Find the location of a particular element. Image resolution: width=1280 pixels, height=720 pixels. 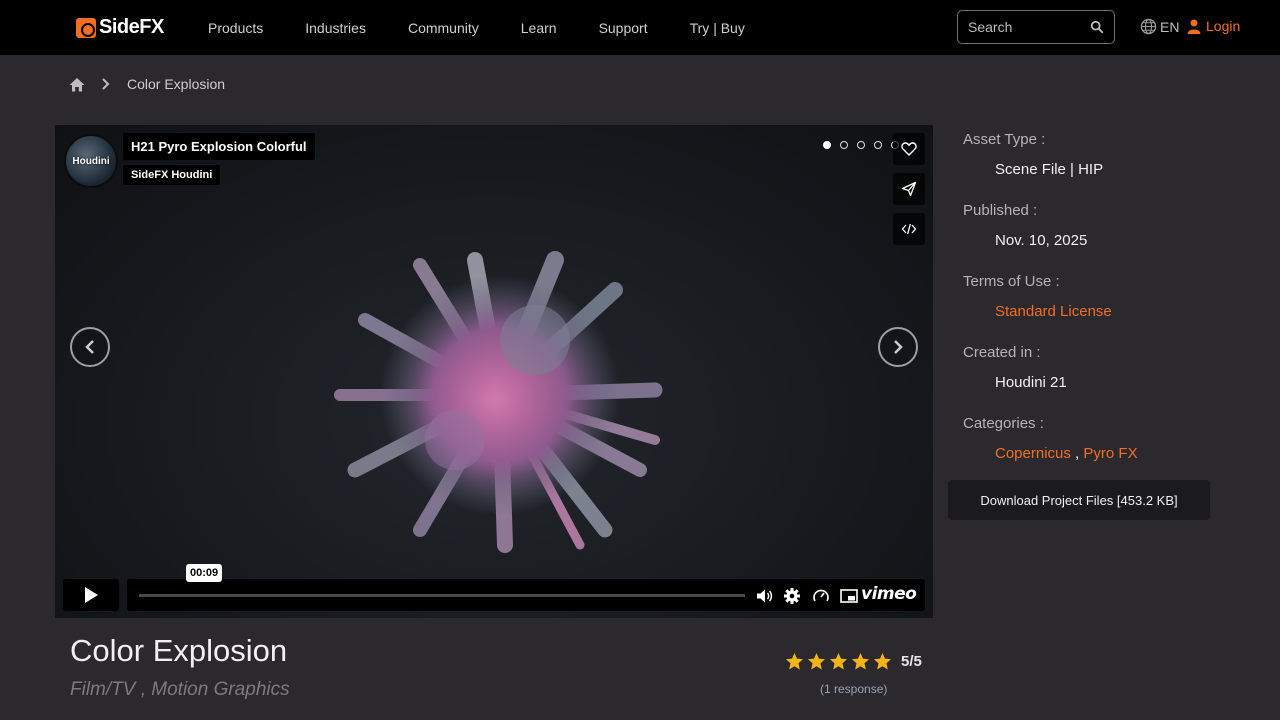

asset-type-group: Asset Type : Scene File | HIP is located at coordinates (1033, 154).